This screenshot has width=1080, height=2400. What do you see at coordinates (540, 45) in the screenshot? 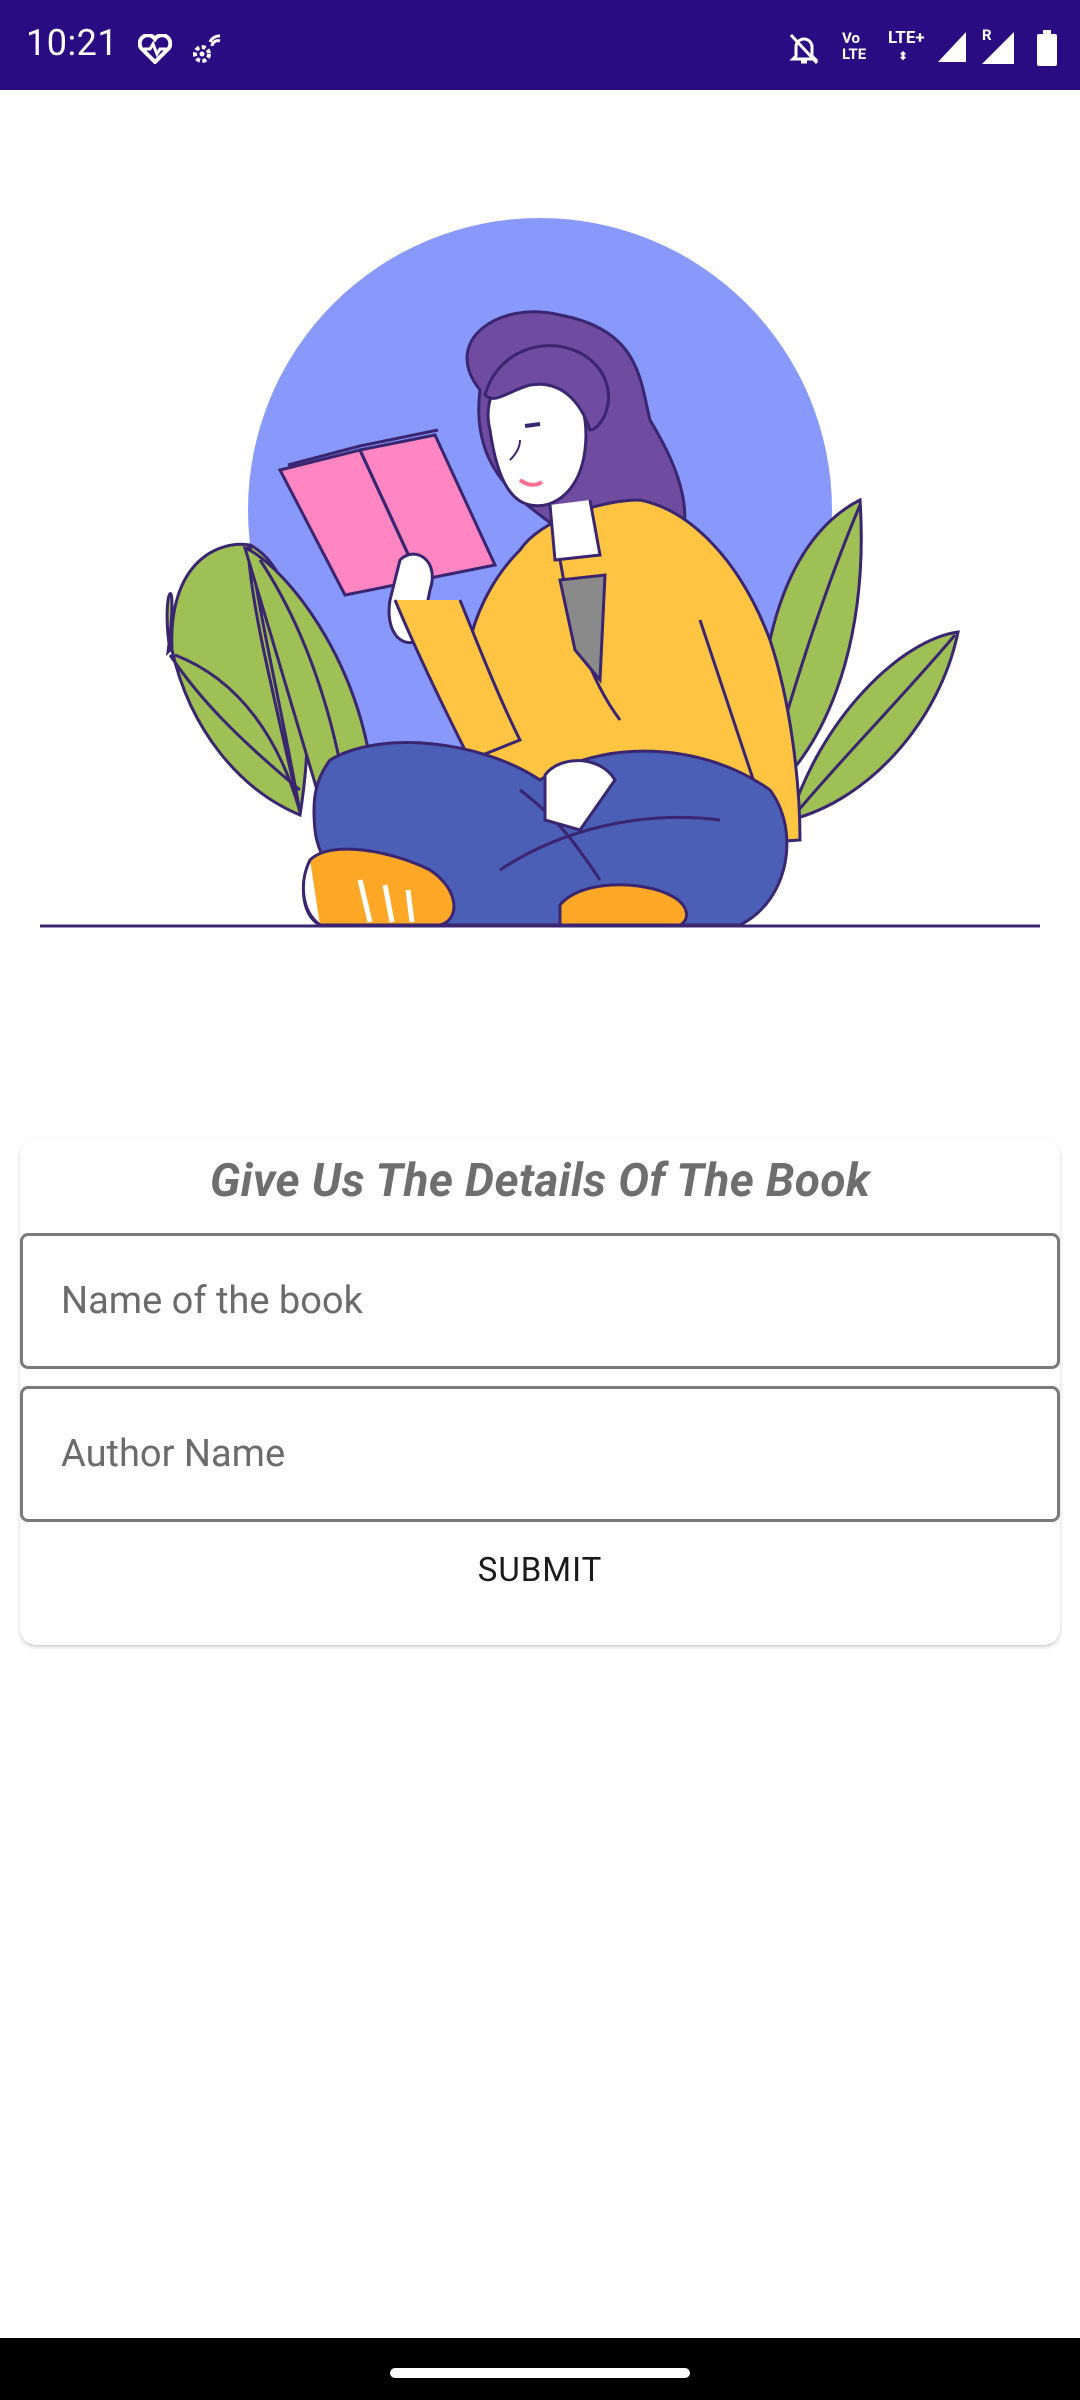
I see `status-bar: 10:21 Vo LTE LTE+ ⬍ R` at bounding box center [540, 45].